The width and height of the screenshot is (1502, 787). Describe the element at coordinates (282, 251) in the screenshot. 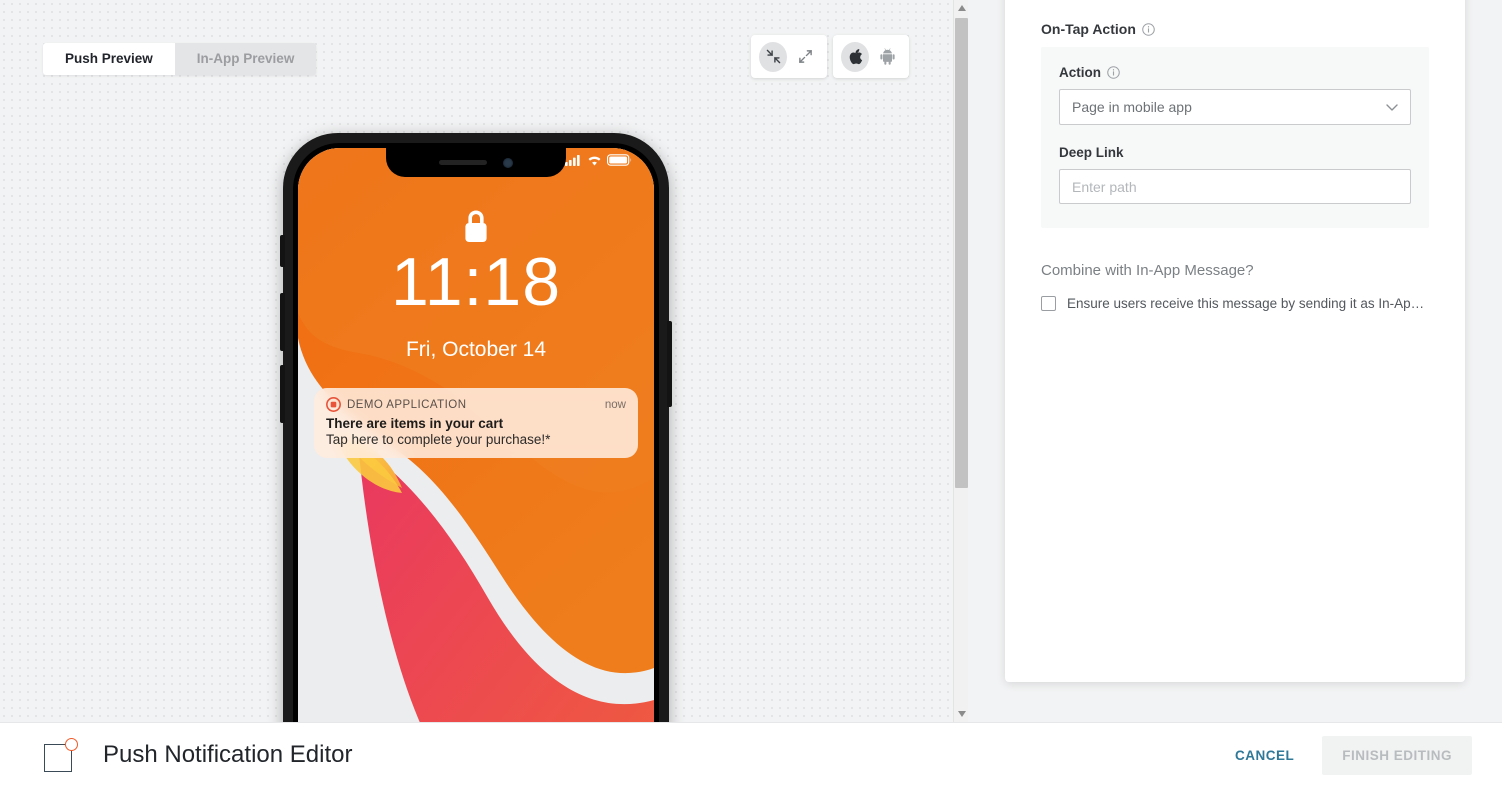

I see `phone-silent-switch` at that location.